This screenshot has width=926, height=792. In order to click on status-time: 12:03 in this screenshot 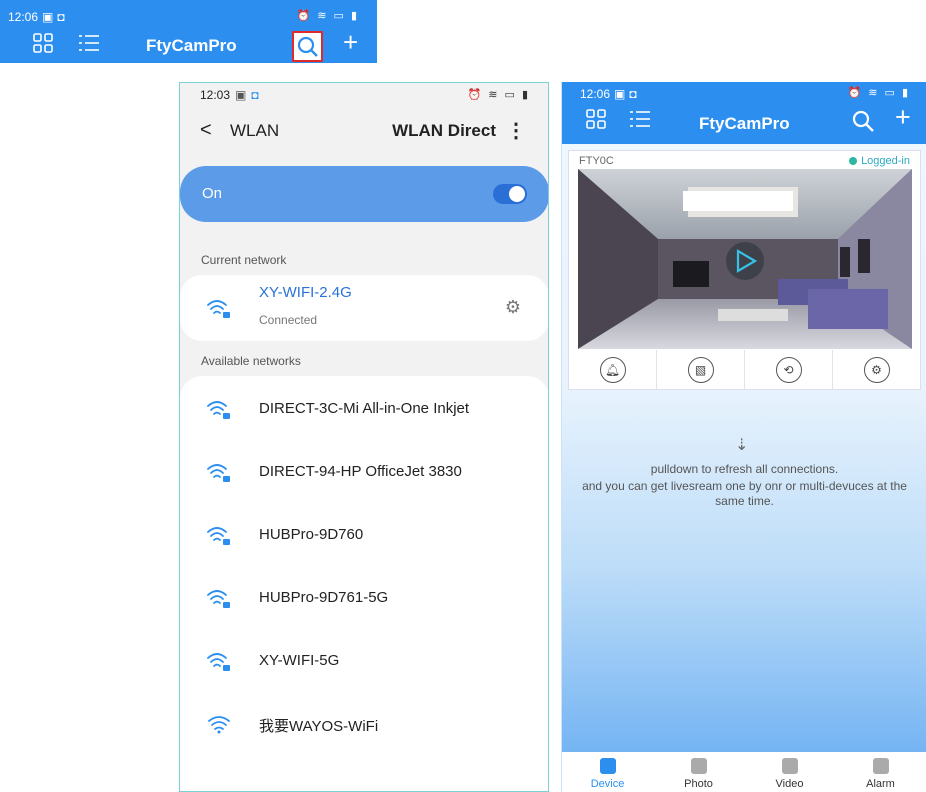, I will do `click(215, 95)`.